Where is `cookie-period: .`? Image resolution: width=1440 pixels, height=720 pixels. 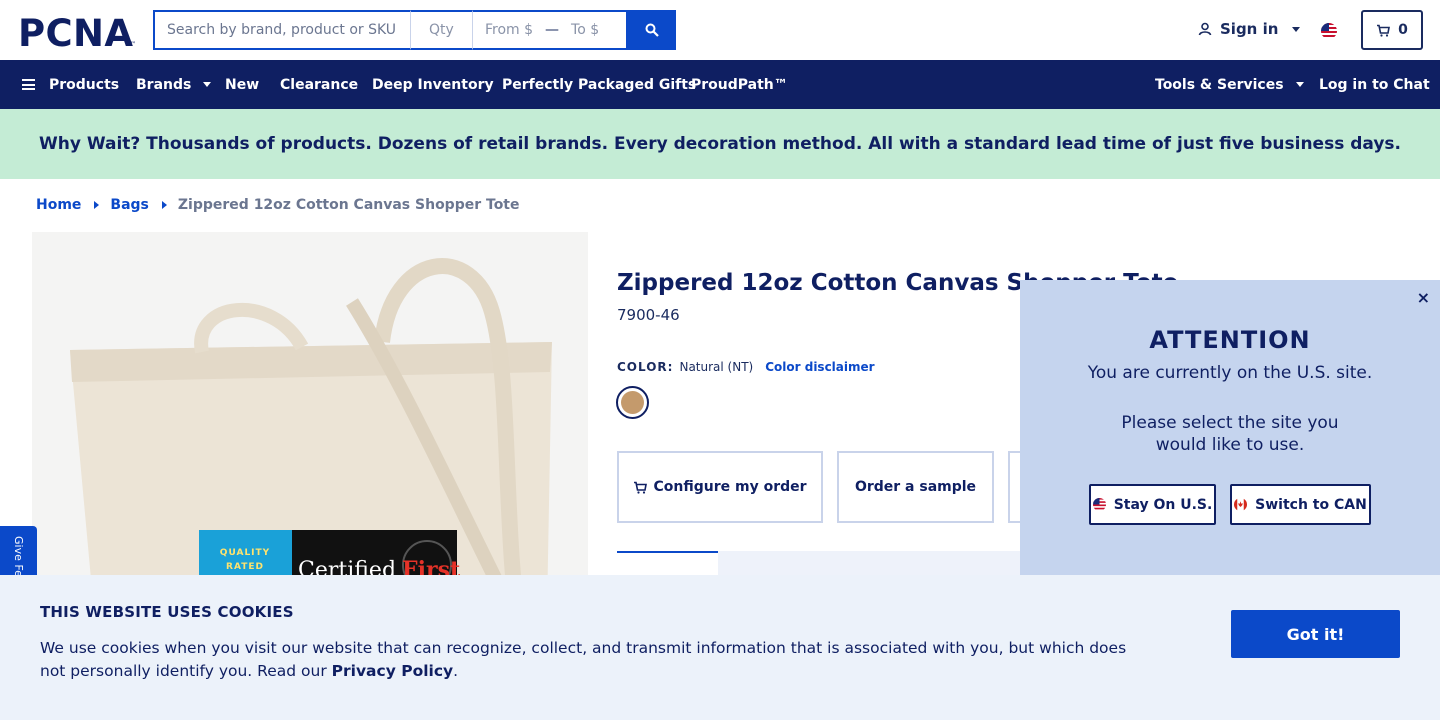
cookie-period: . is located at coordinates (456, 671).